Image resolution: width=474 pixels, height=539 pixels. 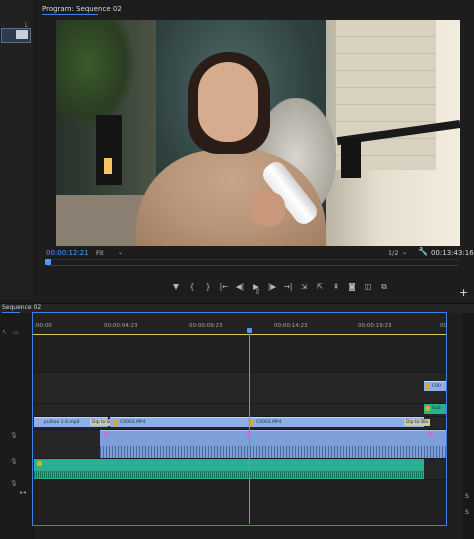 I want to click on track-row-a3, so click(x=239, y=502).